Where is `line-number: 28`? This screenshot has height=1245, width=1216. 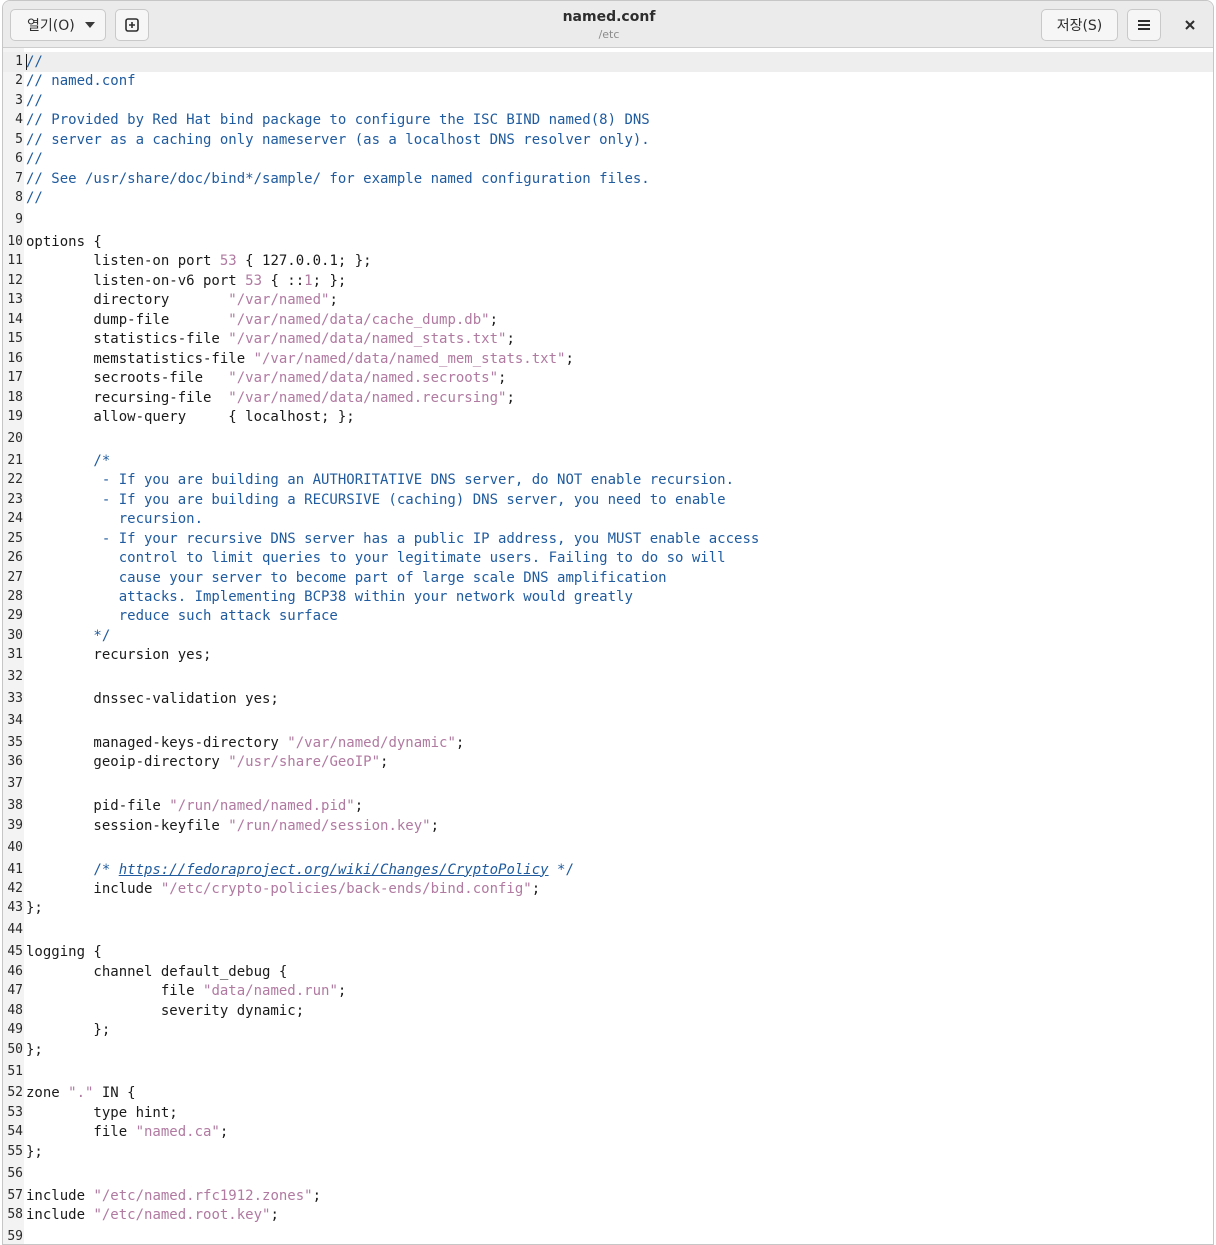
line-number: 28 is located at coordinates (15, 596).